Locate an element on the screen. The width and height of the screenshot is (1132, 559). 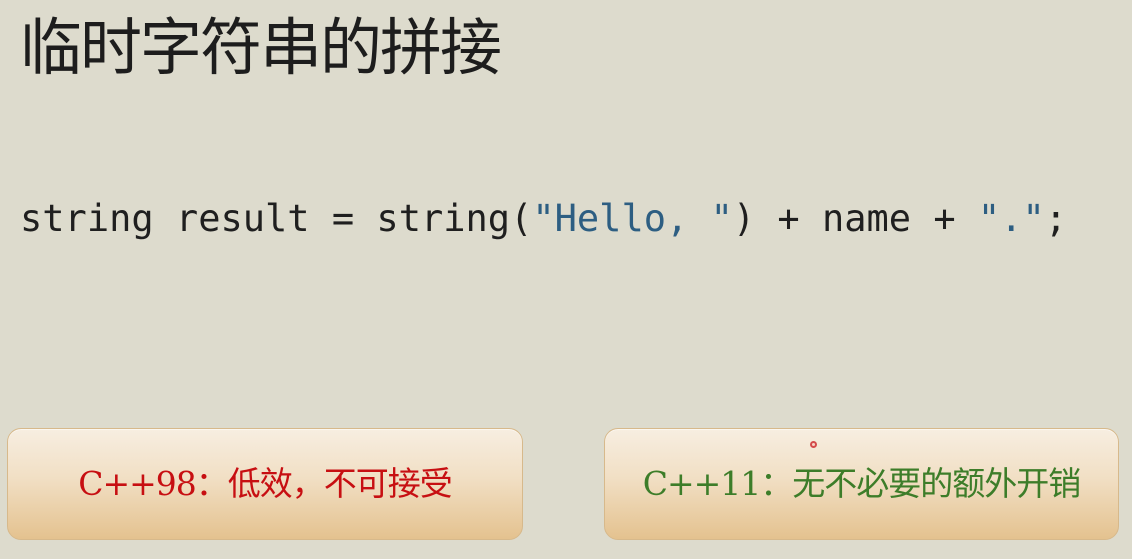
callout-cpp11-text: C++11：无不必要的额外开销 is located at coordinates (862, 483).